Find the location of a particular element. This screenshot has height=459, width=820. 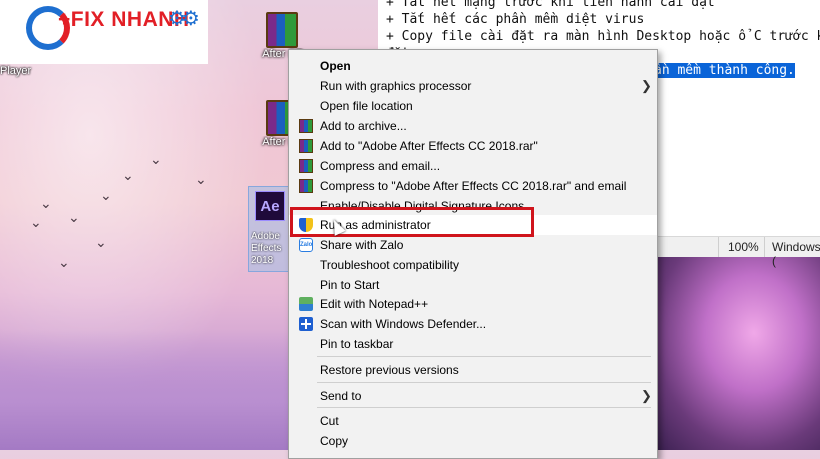

winrar-archive-icon is located at coordinates (282, 30).